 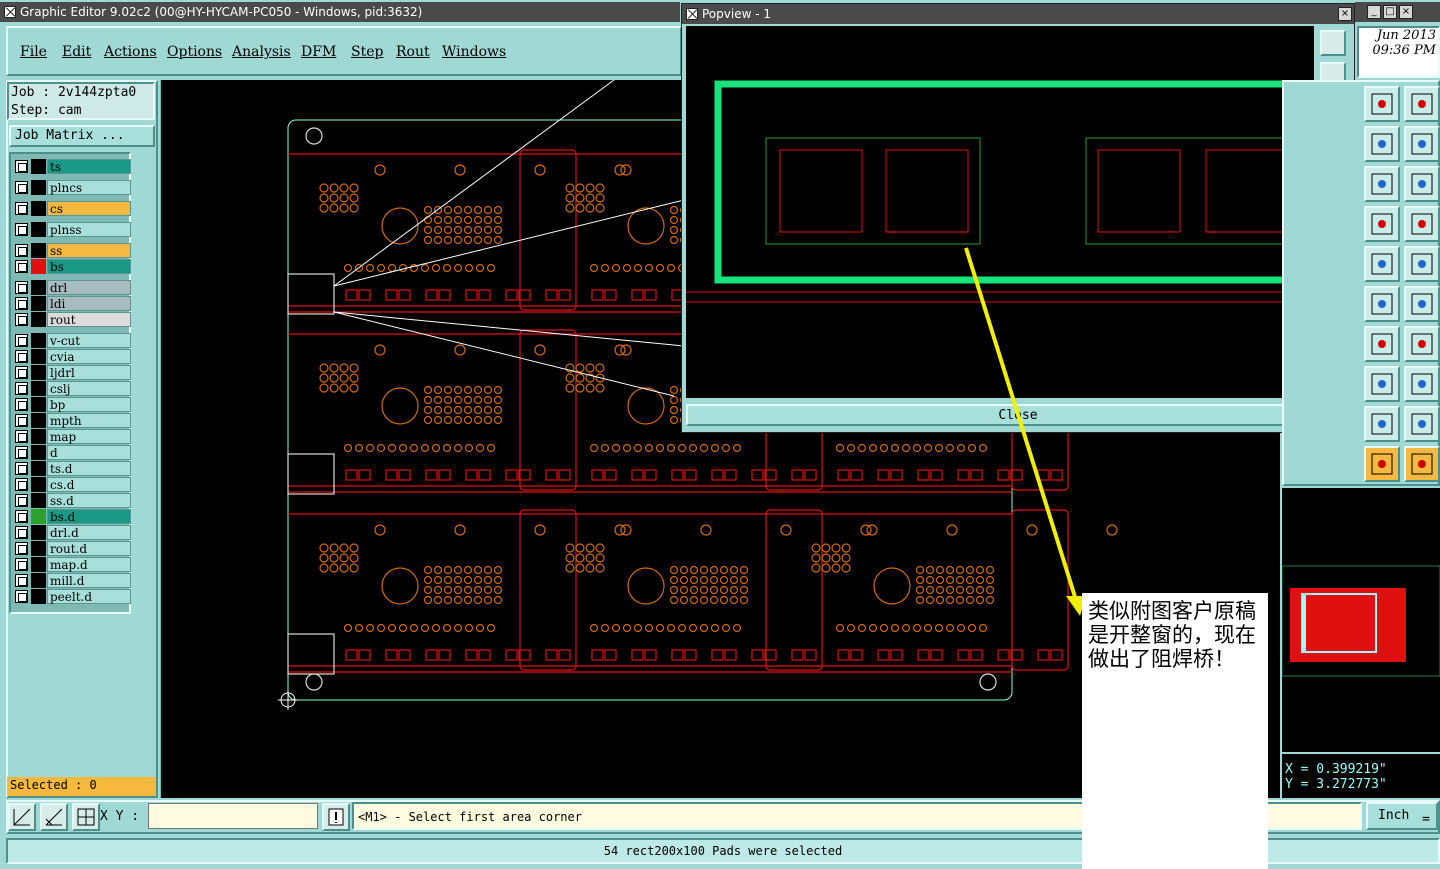 I want to click on xy-input, so click(x=233, y=816).